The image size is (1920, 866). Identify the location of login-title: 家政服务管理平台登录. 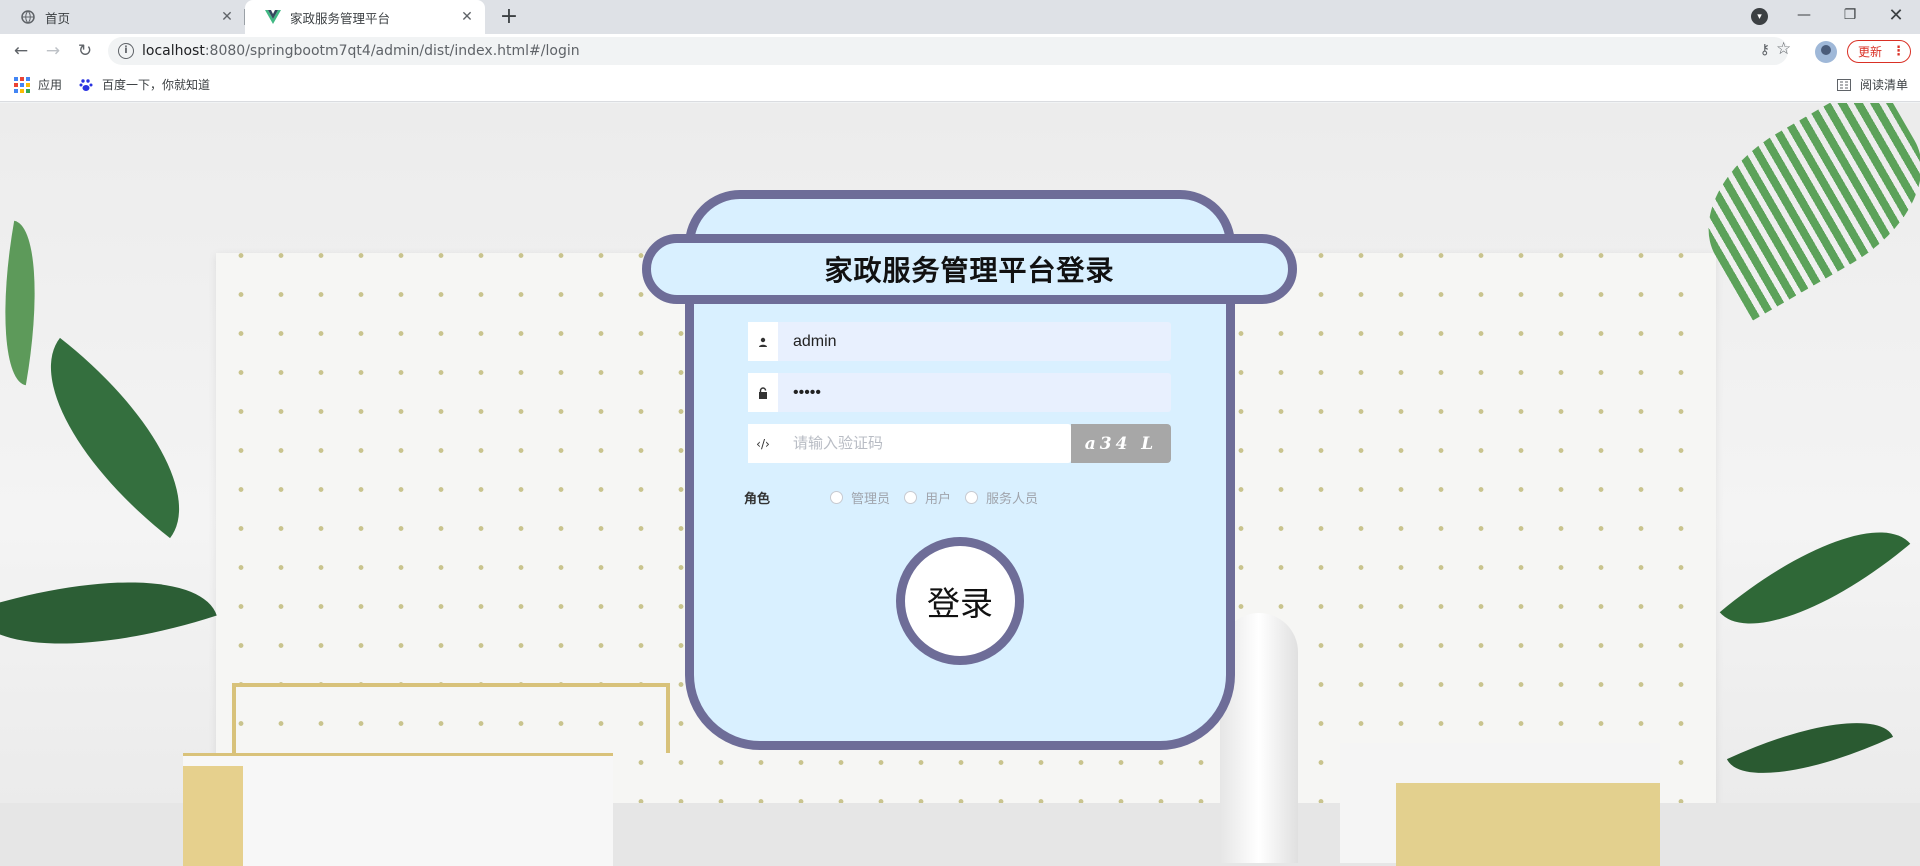
(969, 270).